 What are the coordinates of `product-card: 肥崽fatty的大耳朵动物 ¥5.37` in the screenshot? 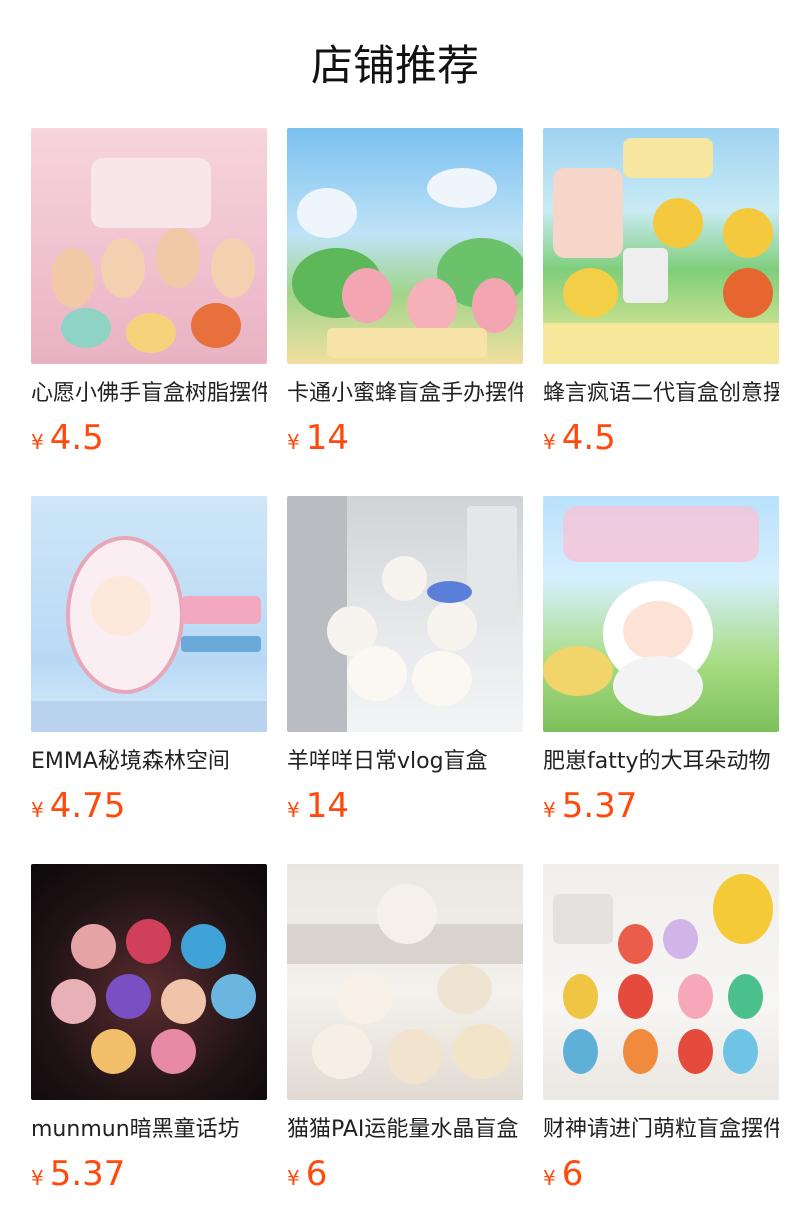 It's located at (661, 670).